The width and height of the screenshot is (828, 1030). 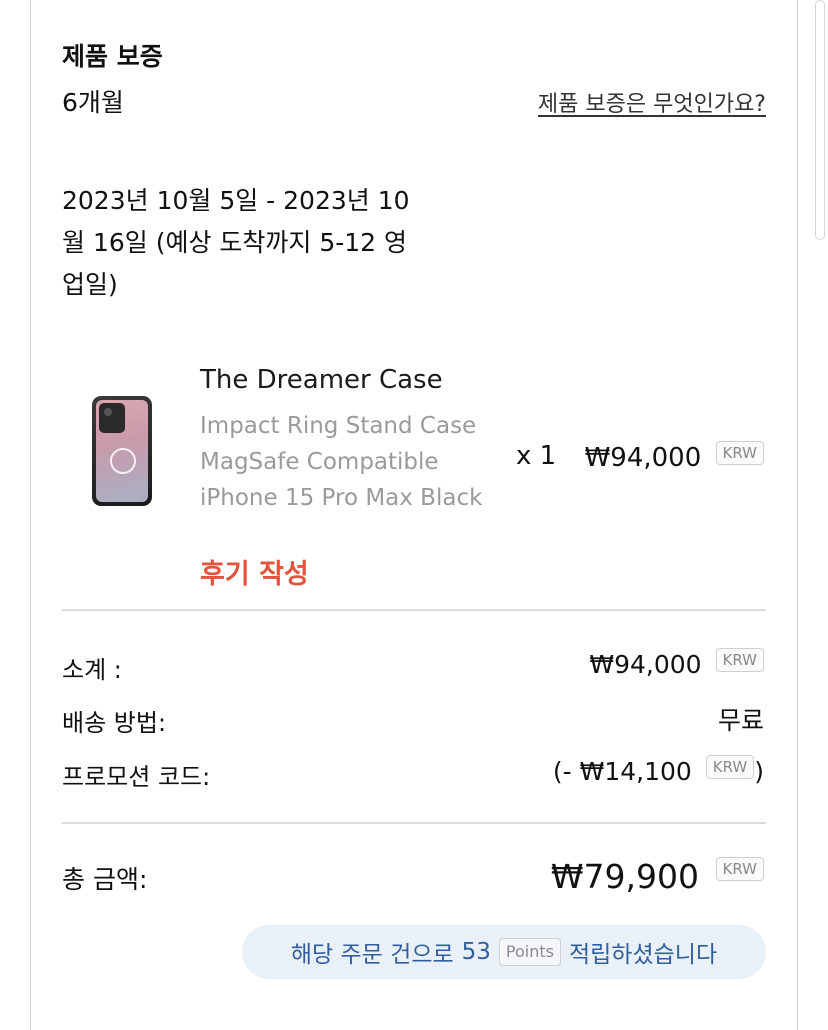 What do you see at coordinates (740, 720) in the screenshot?
I see `shipping-value: 무료` at bounding box center [740, 720].